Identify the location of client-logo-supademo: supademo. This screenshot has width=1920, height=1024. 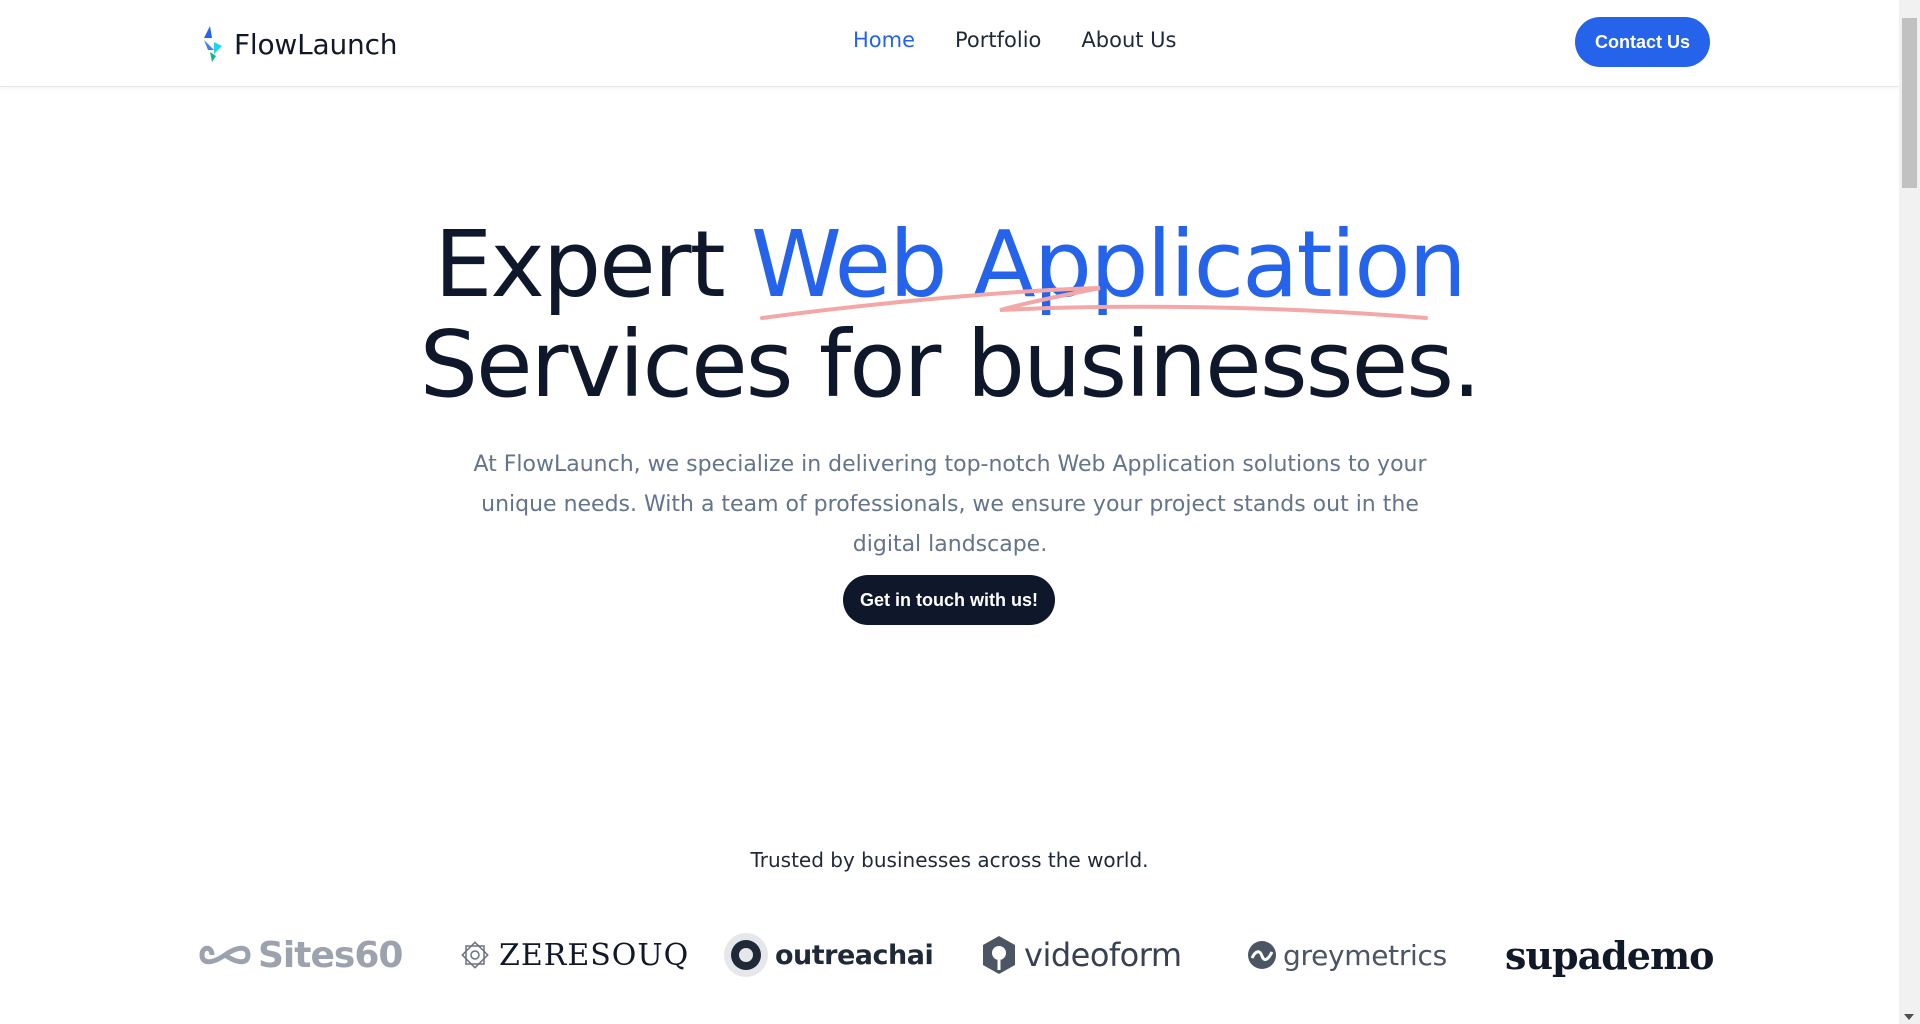
(1610, 955).